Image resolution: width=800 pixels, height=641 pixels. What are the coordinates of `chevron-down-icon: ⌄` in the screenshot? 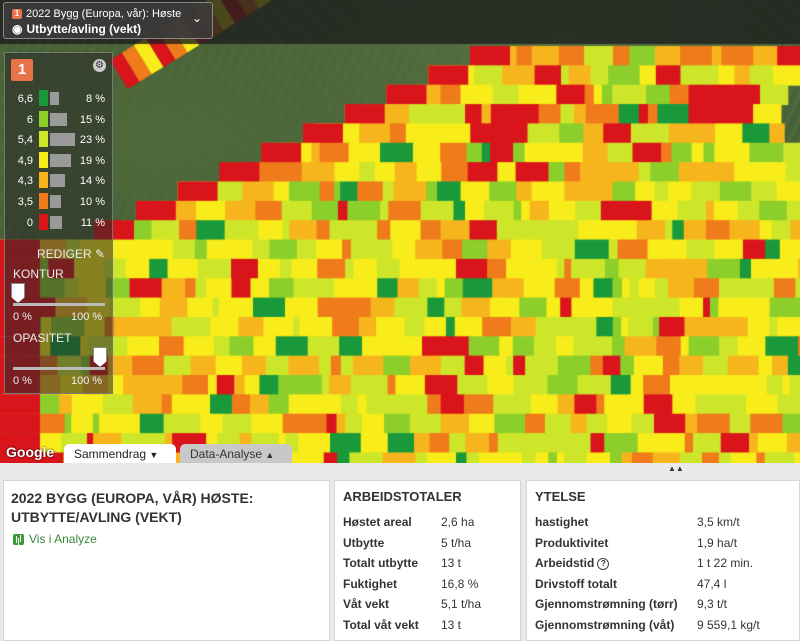 It's located at (197, 18).